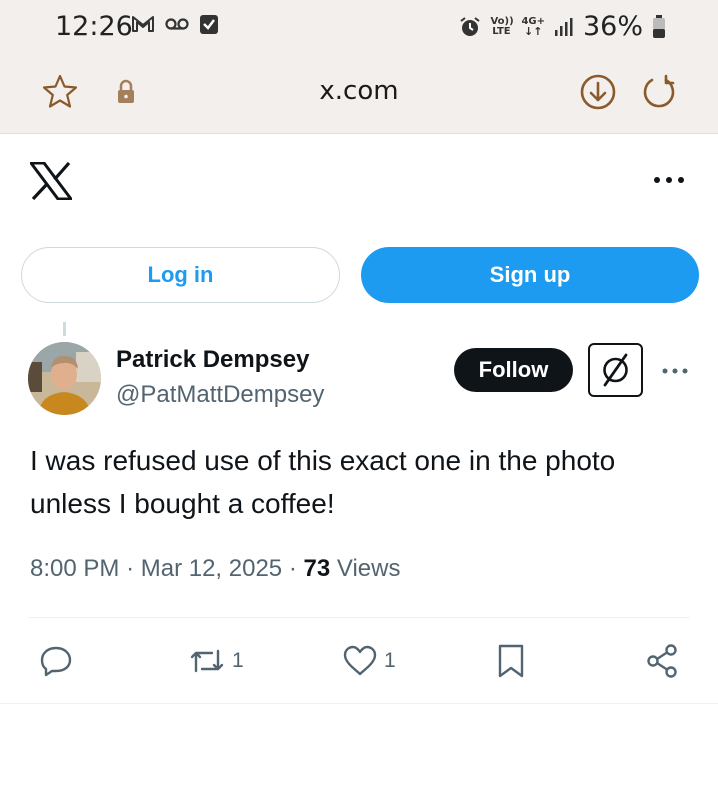 The width and height of the screenshot is (718, 804). I want to click on gmail-icon, so click(143, 24).